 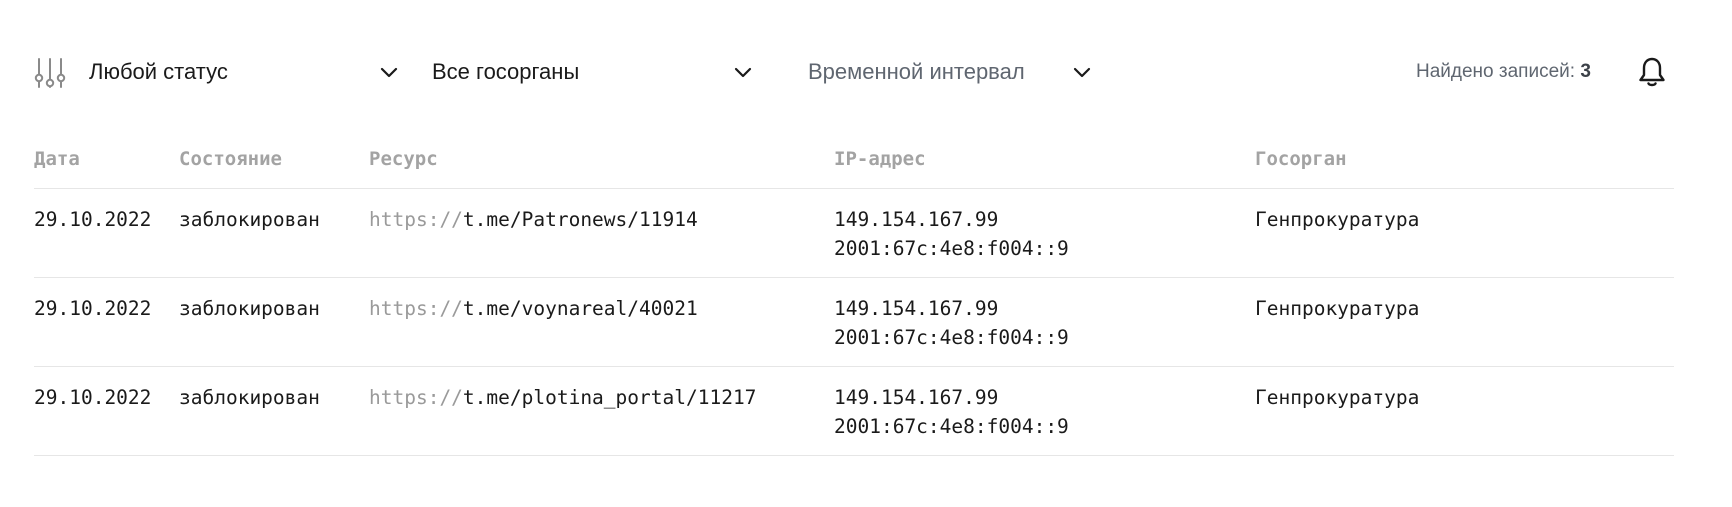 I want to click on resource-url: t.me/voynareal/40021, so click(x=580, y=308).